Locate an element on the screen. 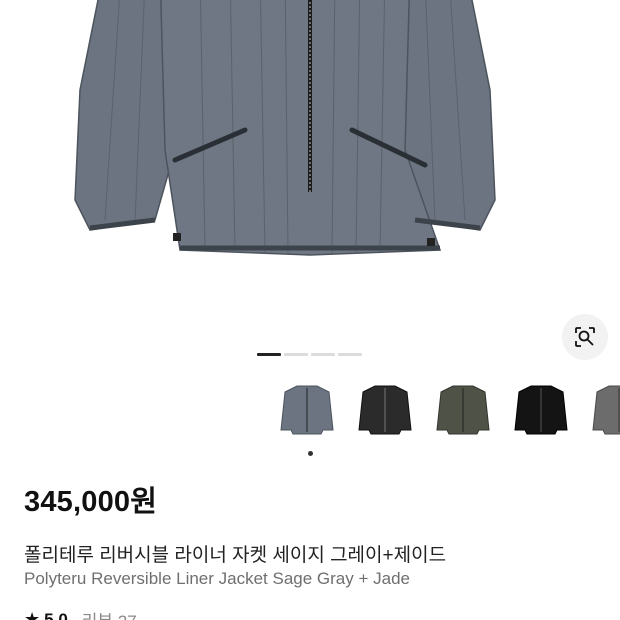  image-search-button is located at coordinates (585, 337).